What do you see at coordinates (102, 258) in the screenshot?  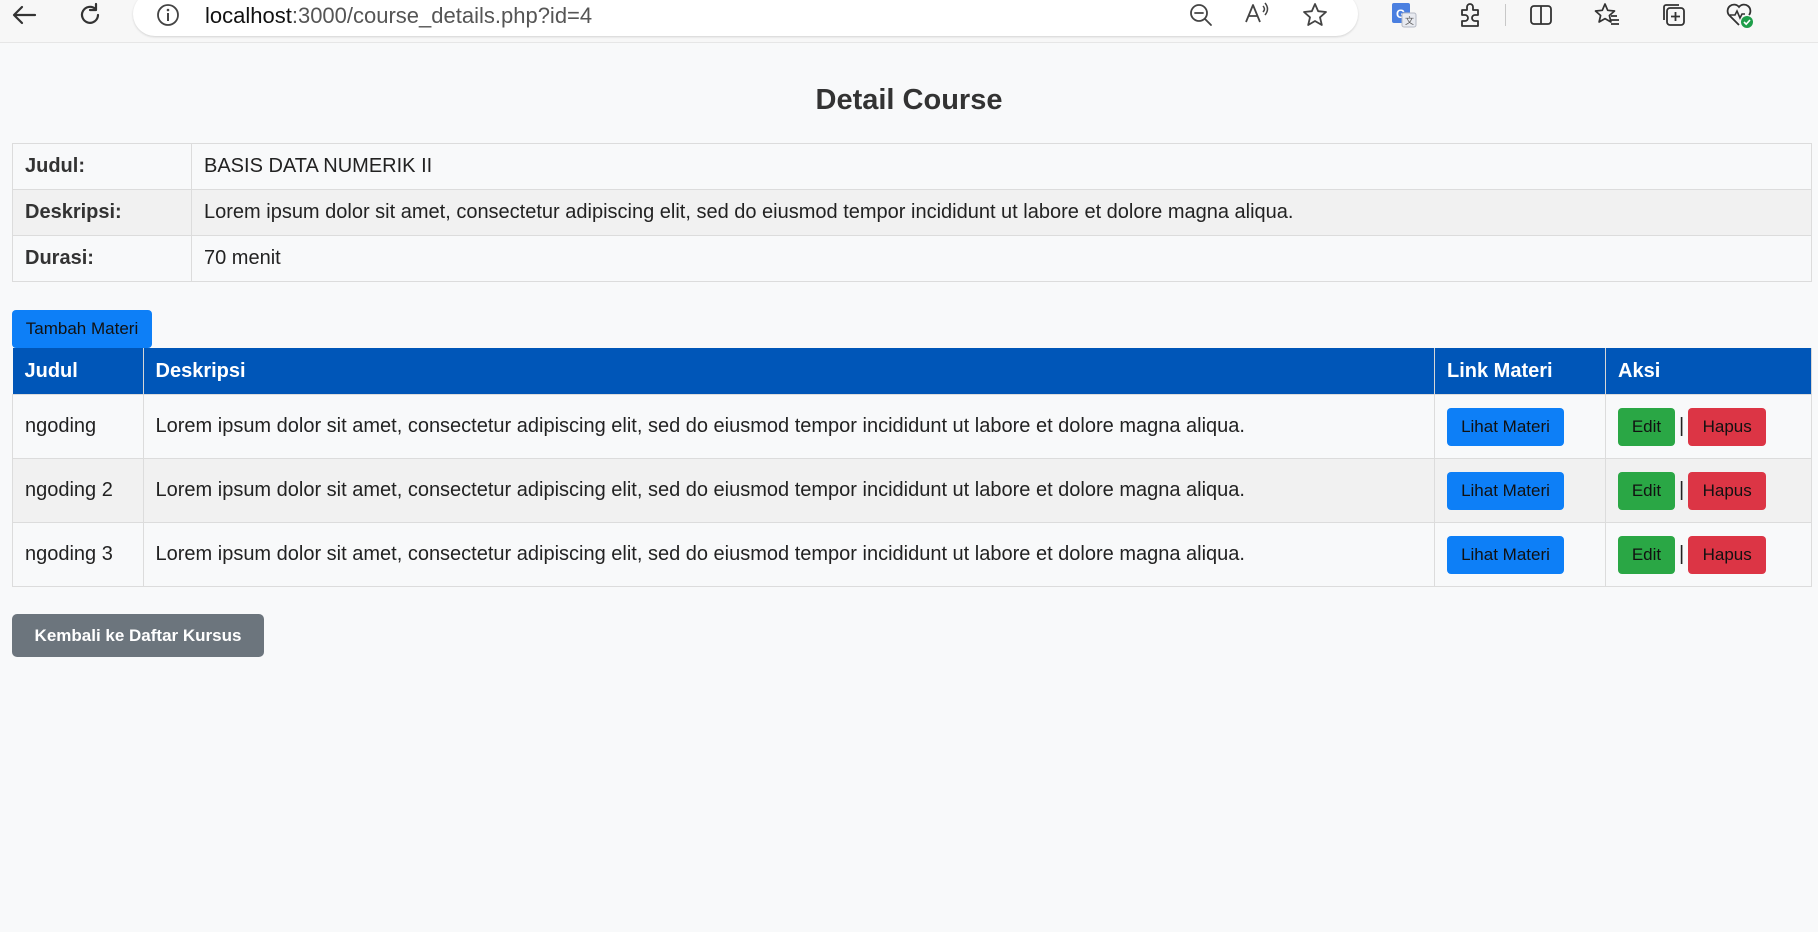 I see `durasi-label: Durasi:` at bounding box center [102, 258].